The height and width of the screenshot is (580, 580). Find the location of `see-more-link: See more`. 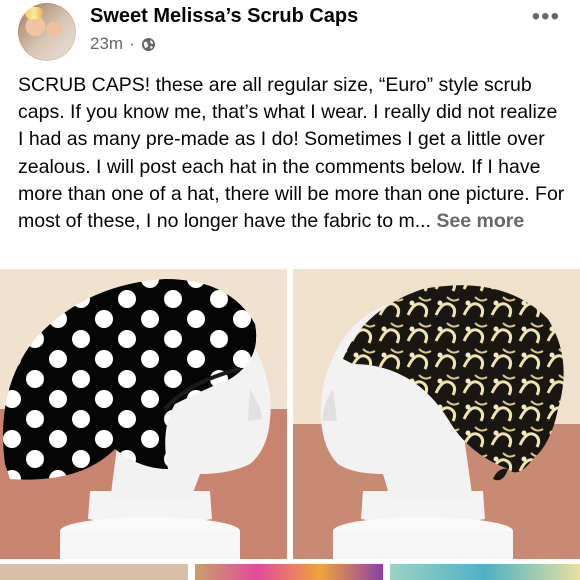

see-more-link: See more is located at coordinates (480, 221).